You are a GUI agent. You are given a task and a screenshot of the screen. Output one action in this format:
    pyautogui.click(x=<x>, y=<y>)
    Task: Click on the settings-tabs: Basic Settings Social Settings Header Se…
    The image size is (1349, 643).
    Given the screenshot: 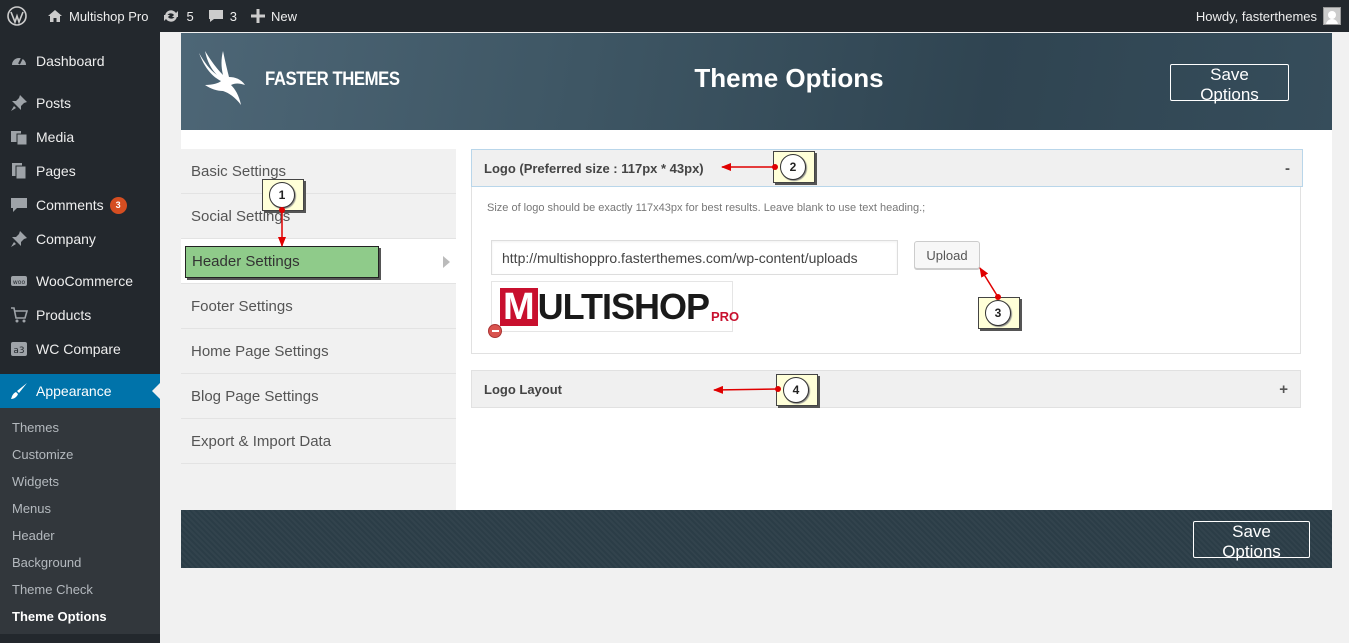 What is the action you would take?
    pyautogui.click(x=318, y=329)
    